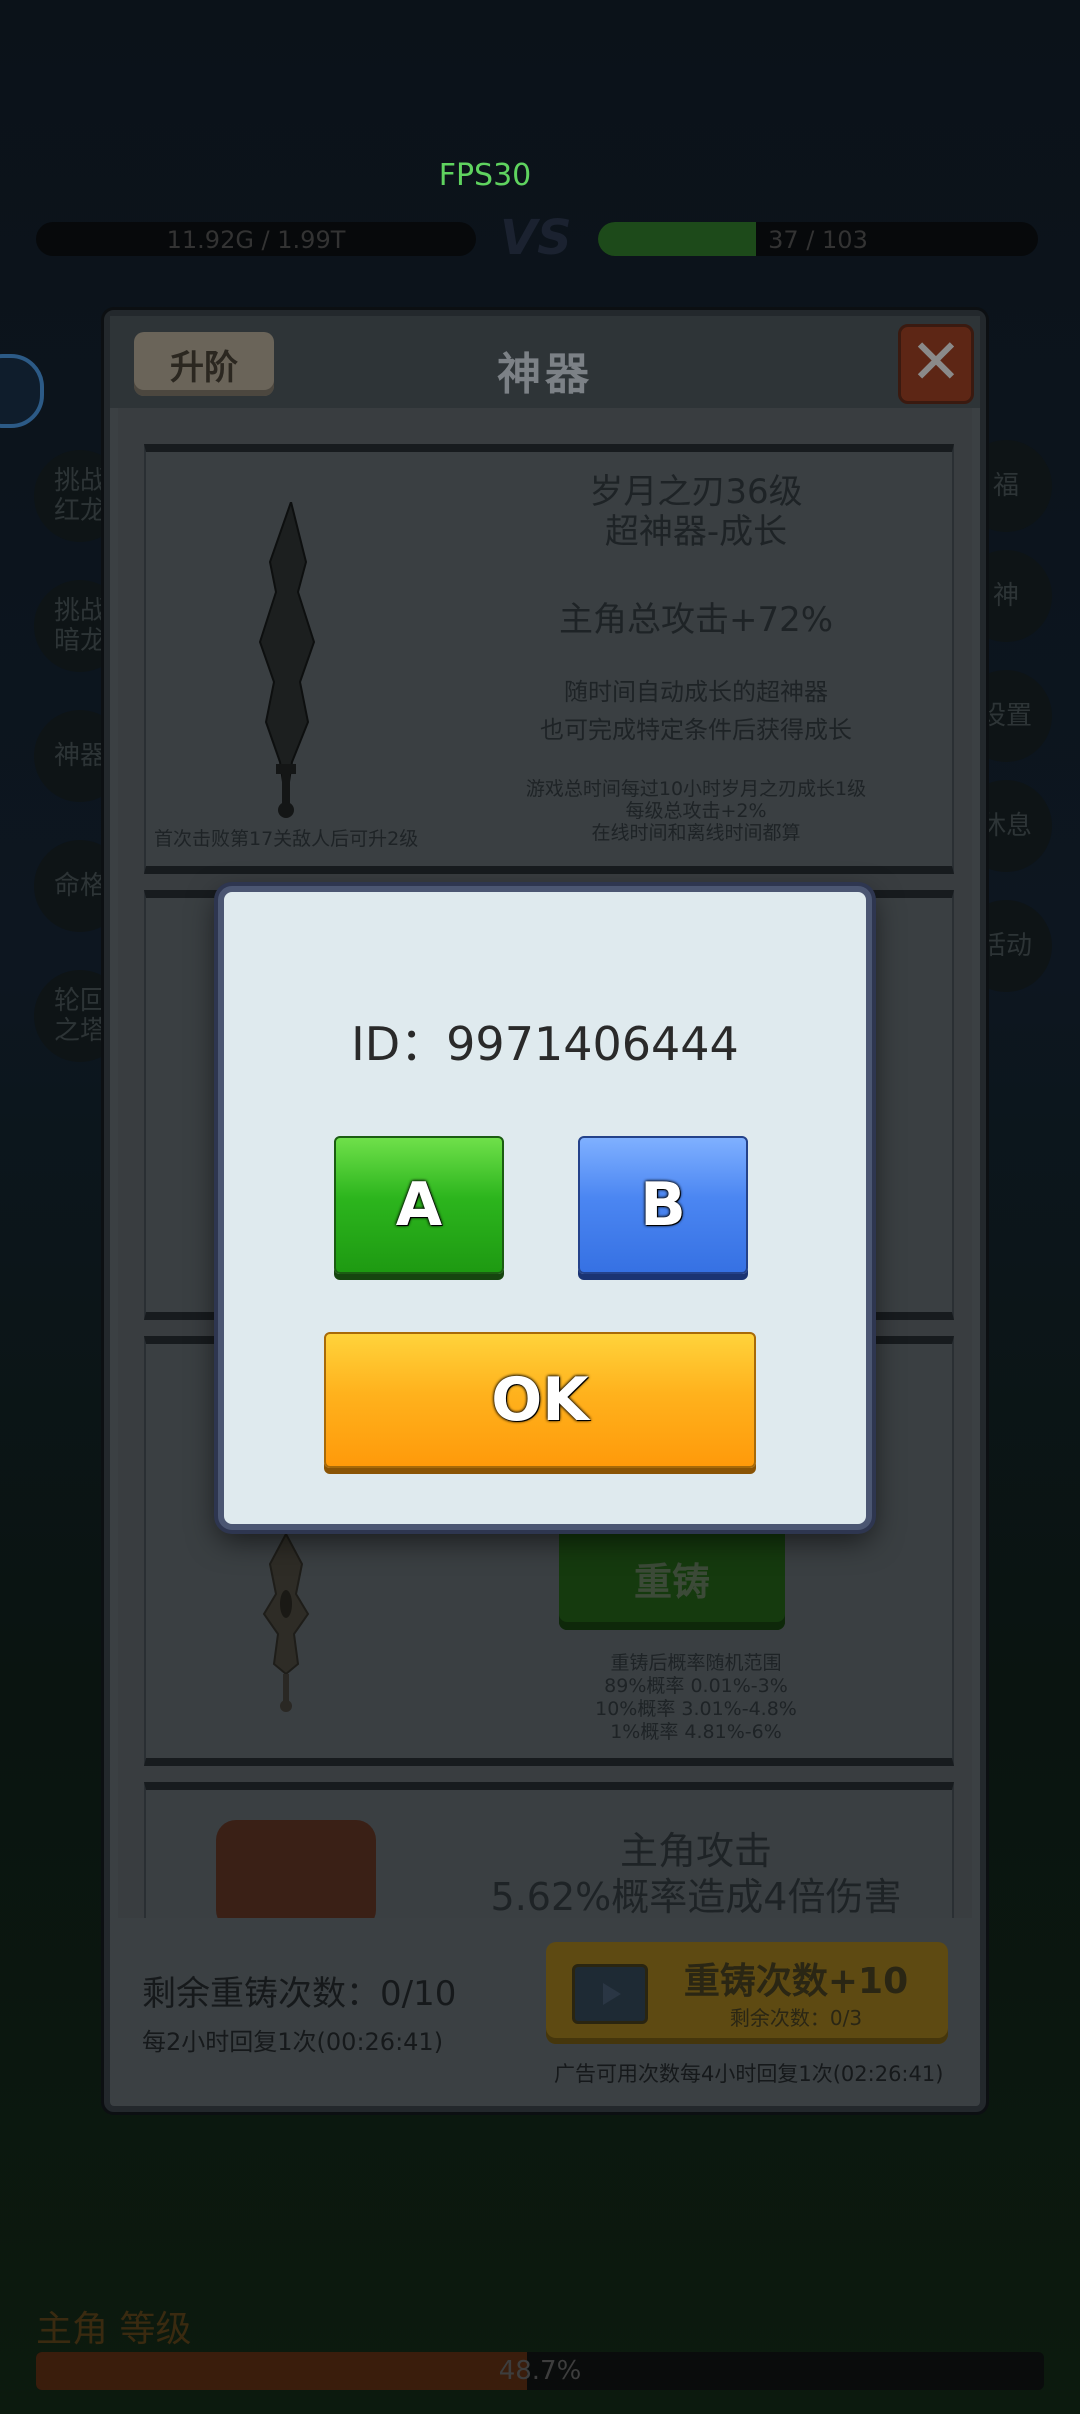 The width and height of the screenshot is (1080, 2414). I want to click on hero-progress-text: 48.7%, so click(540, 2371).